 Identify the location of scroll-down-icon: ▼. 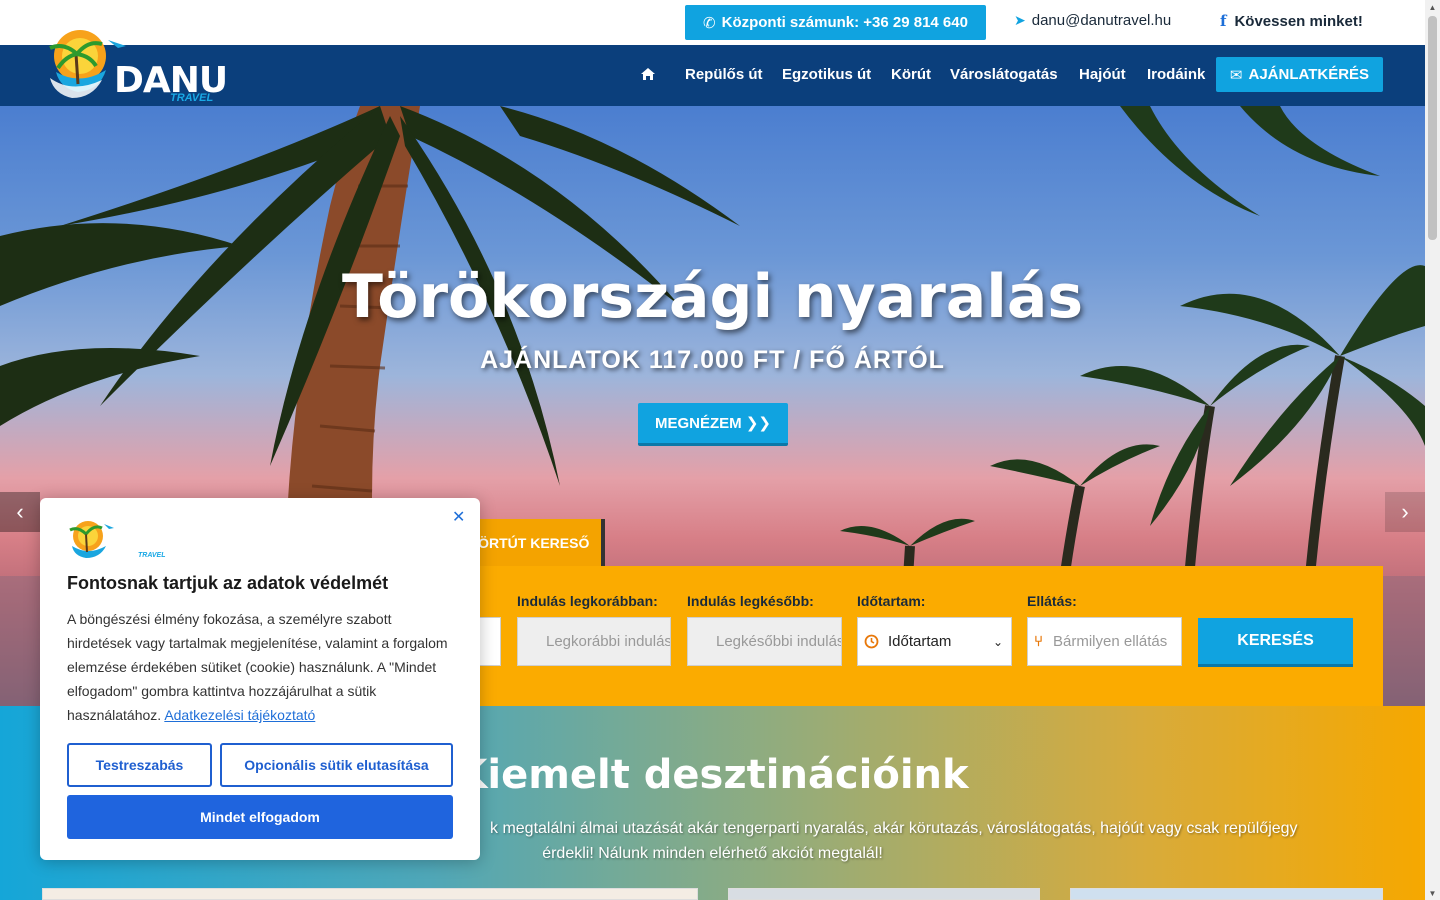
(1432, 893).